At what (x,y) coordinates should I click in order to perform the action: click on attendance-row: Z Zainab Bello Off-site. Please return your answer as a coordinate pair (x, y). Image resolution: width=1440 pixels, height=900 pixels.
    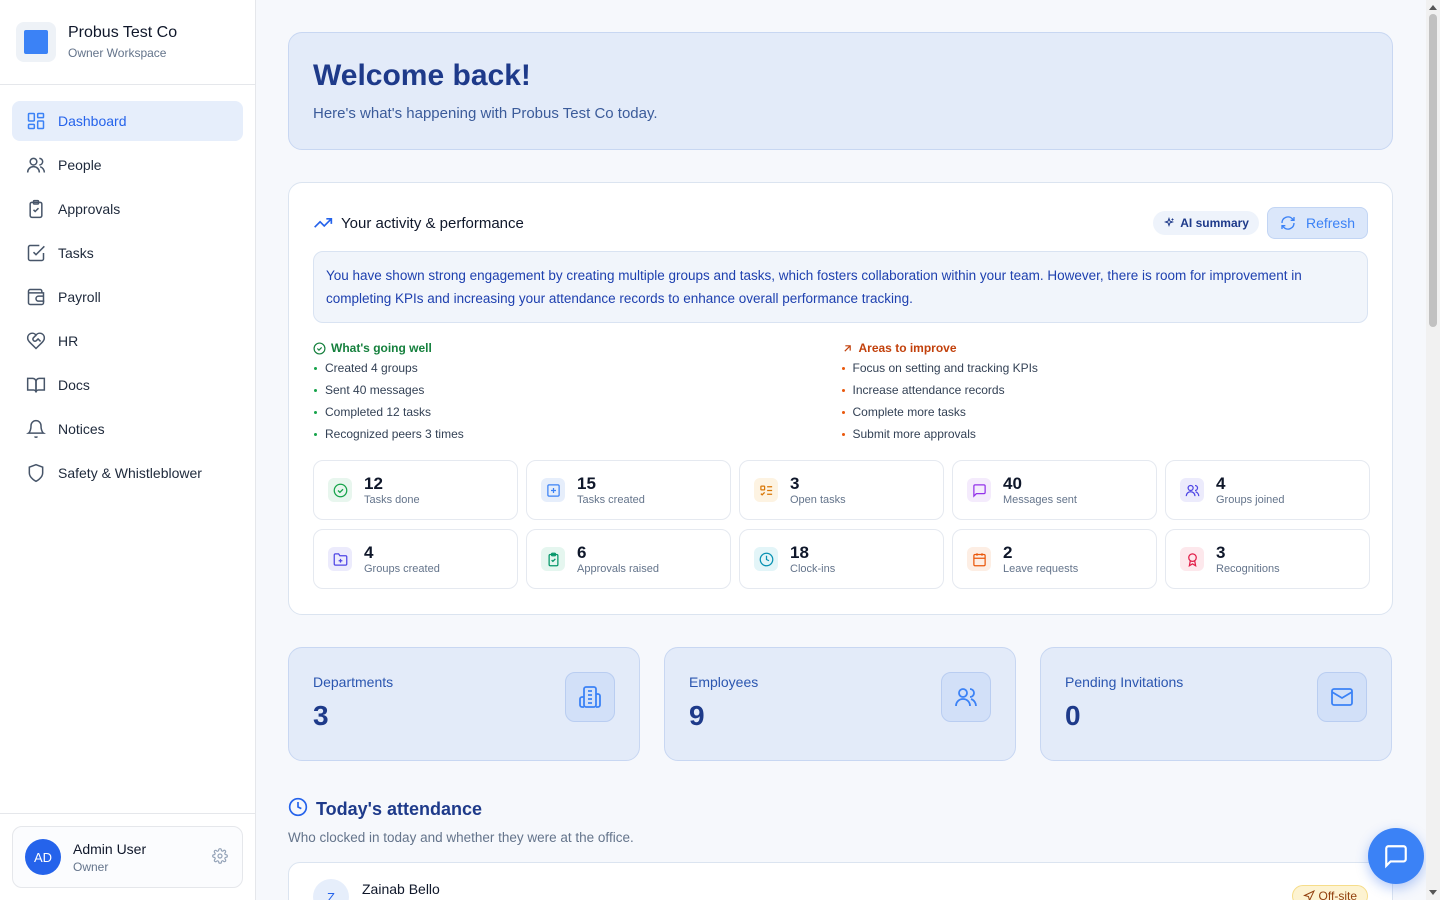
    Looking at the image, I should click on (840, 881).